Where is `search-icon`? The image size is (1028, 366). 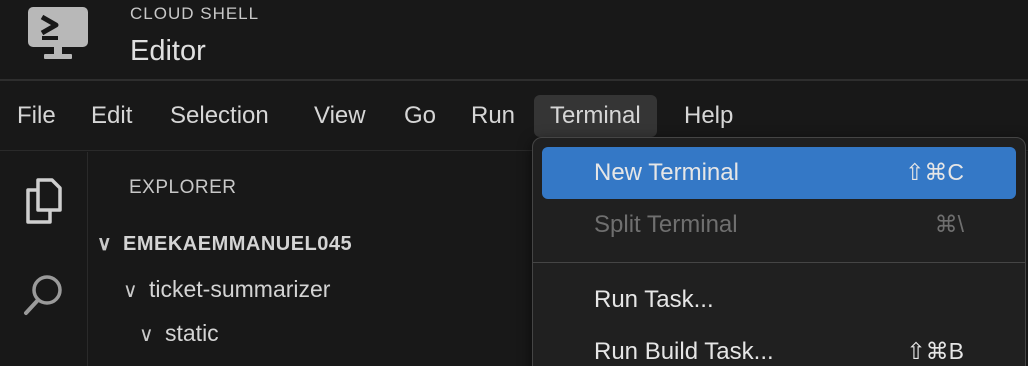 search-icon is located at coordinates (43, 296).